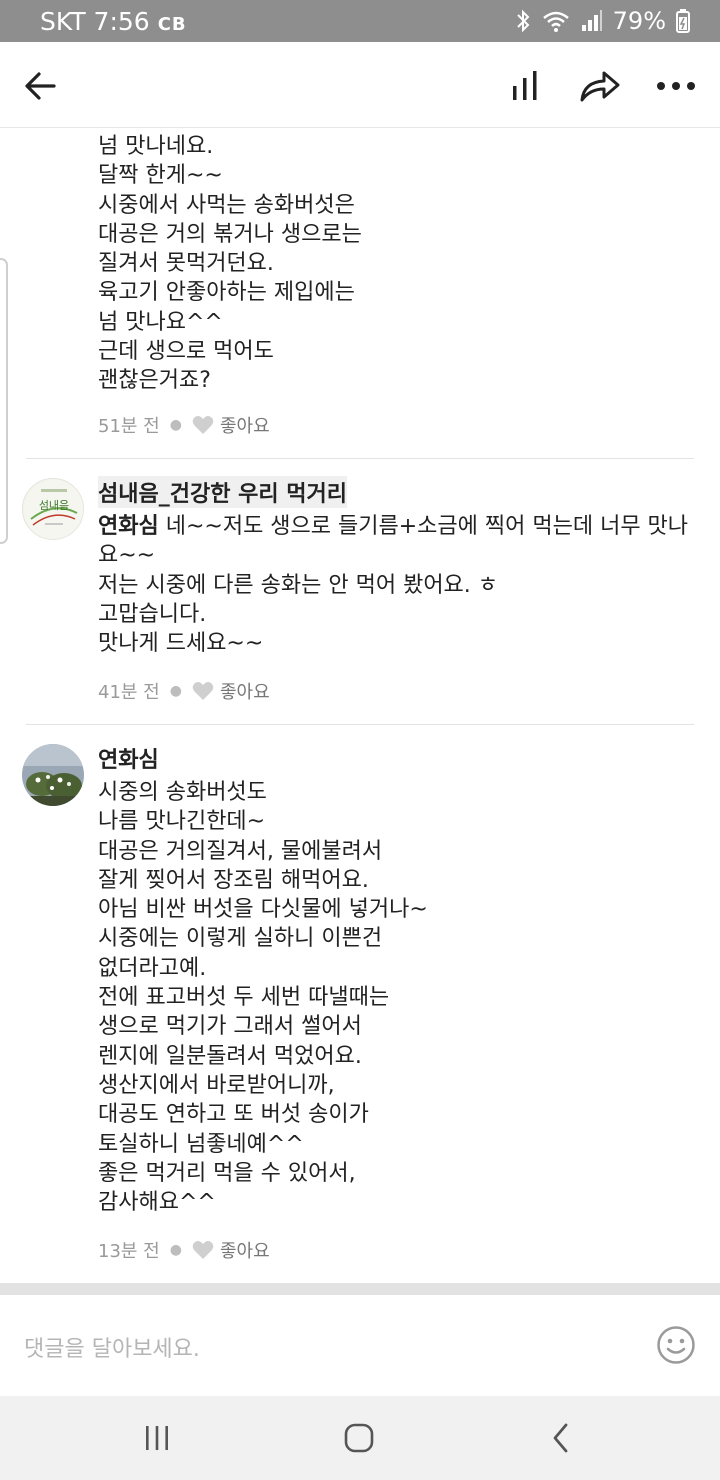  What do you see at coordinates (54, 505) in the screenshot?
I see `avatar-label: 섬내음` at bounding box center [54, 505].